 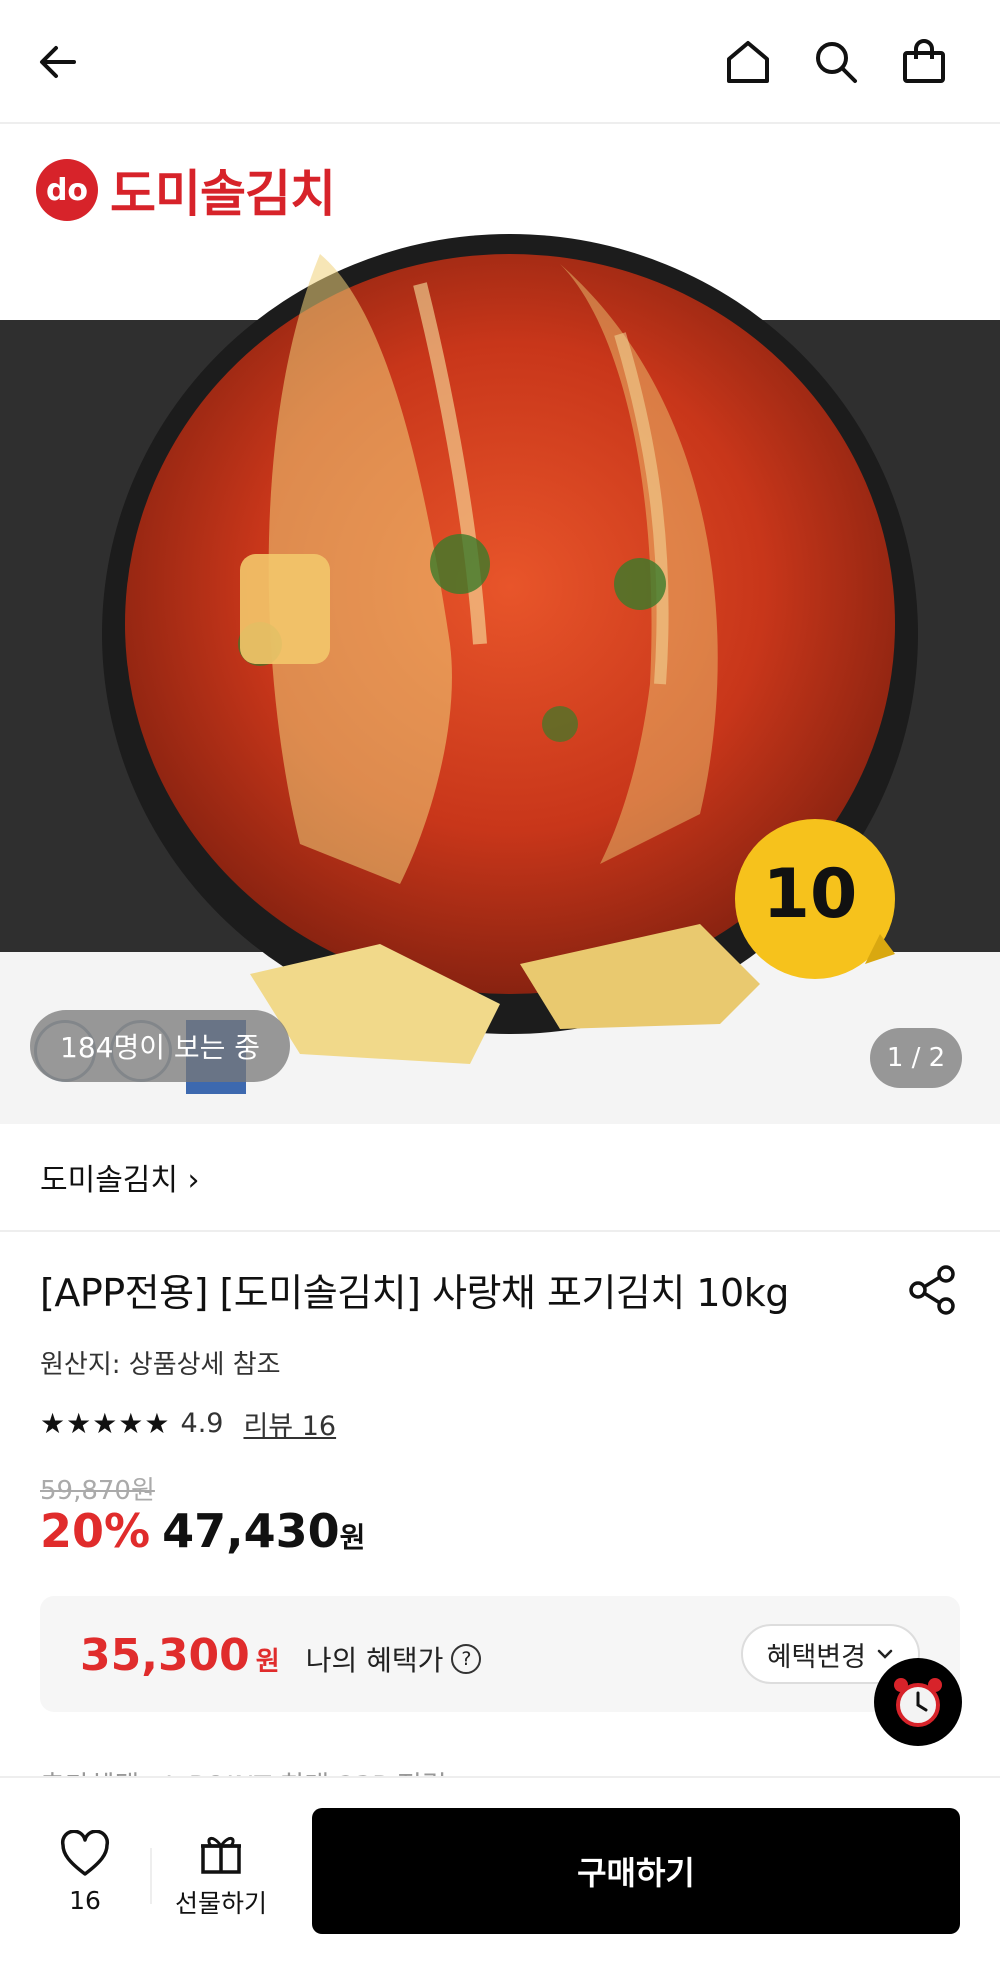 What do you see at coordinates (289, 1423) in the screenshot?
I see `review-link: 리뷰 16` at bounding box center [289, 1423].